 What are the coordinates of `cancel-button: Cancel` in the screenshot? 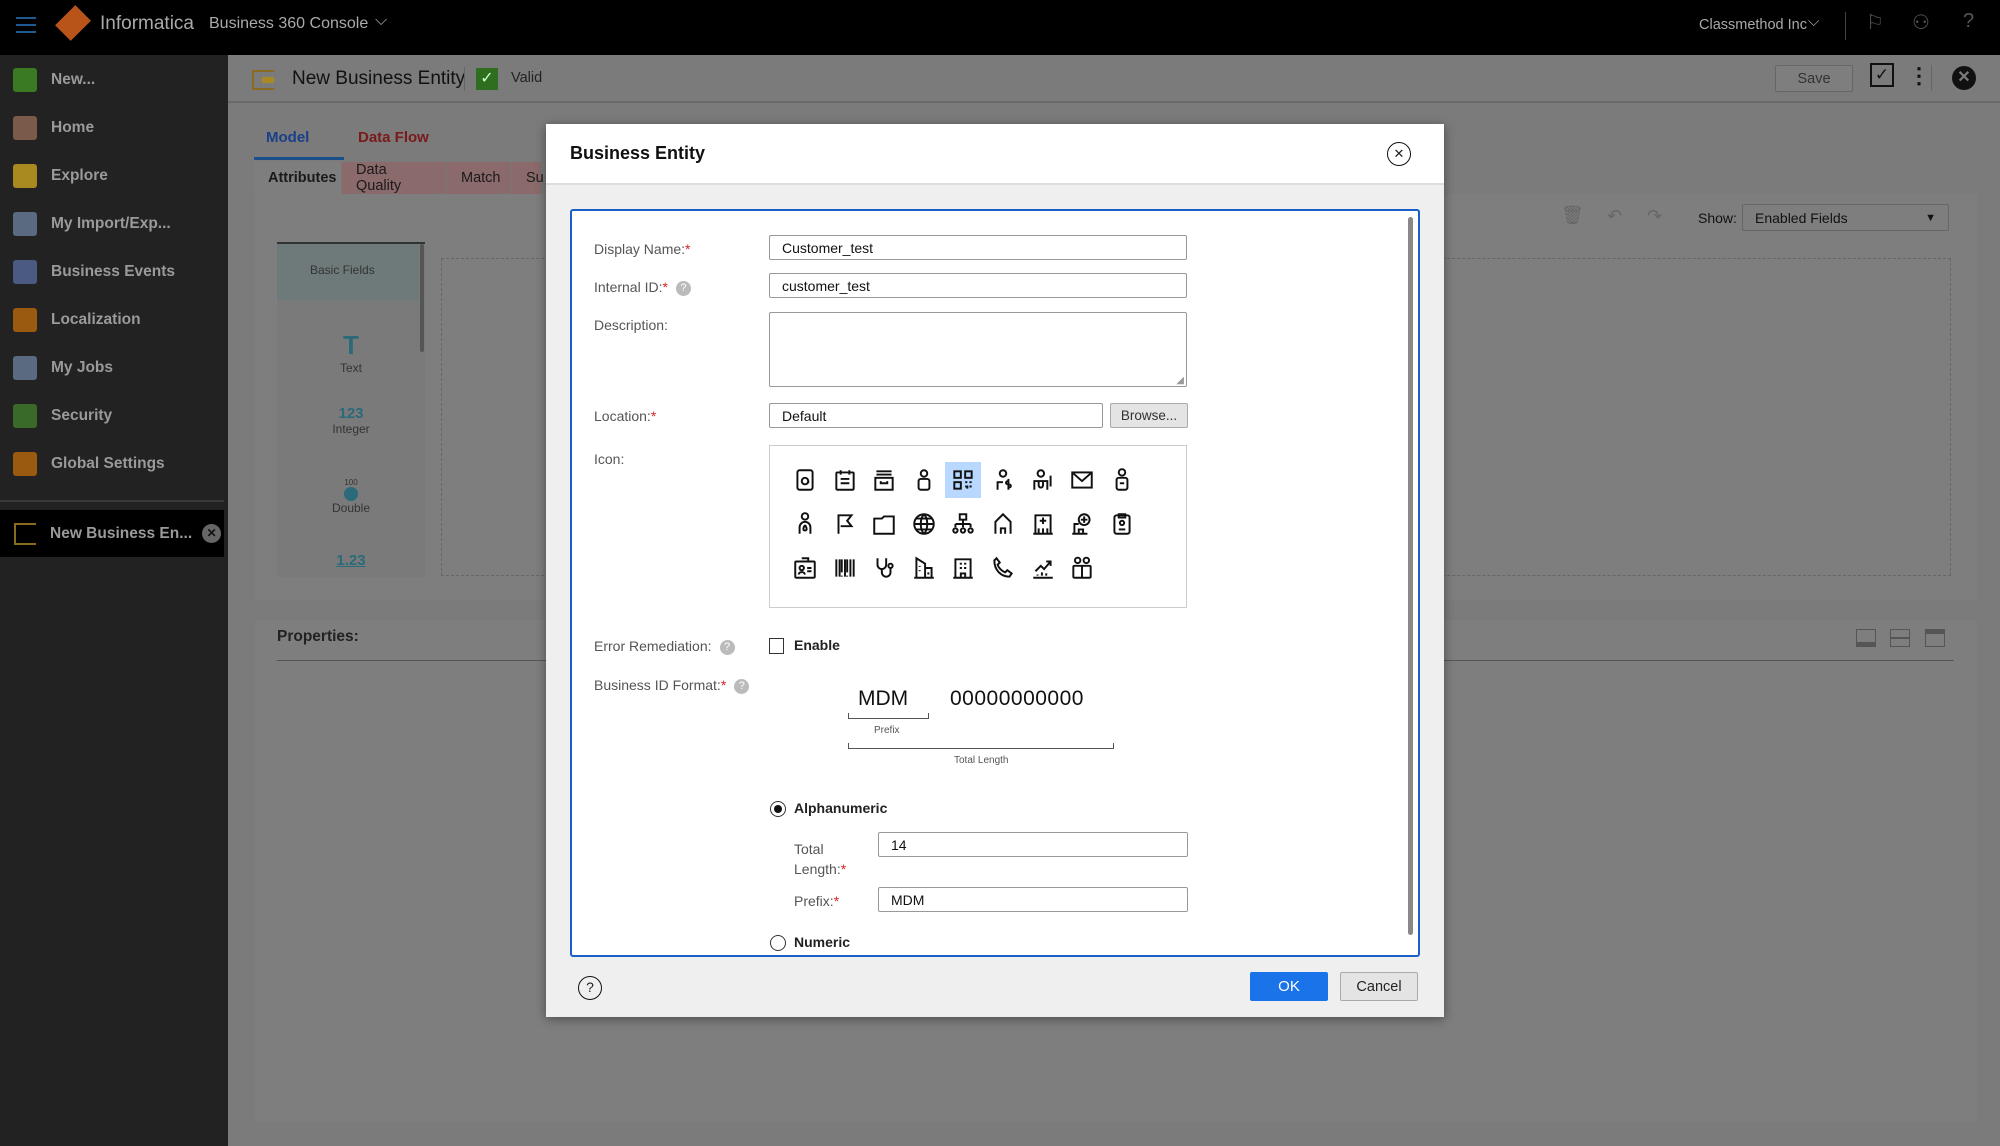 It's located at (1379, 986).